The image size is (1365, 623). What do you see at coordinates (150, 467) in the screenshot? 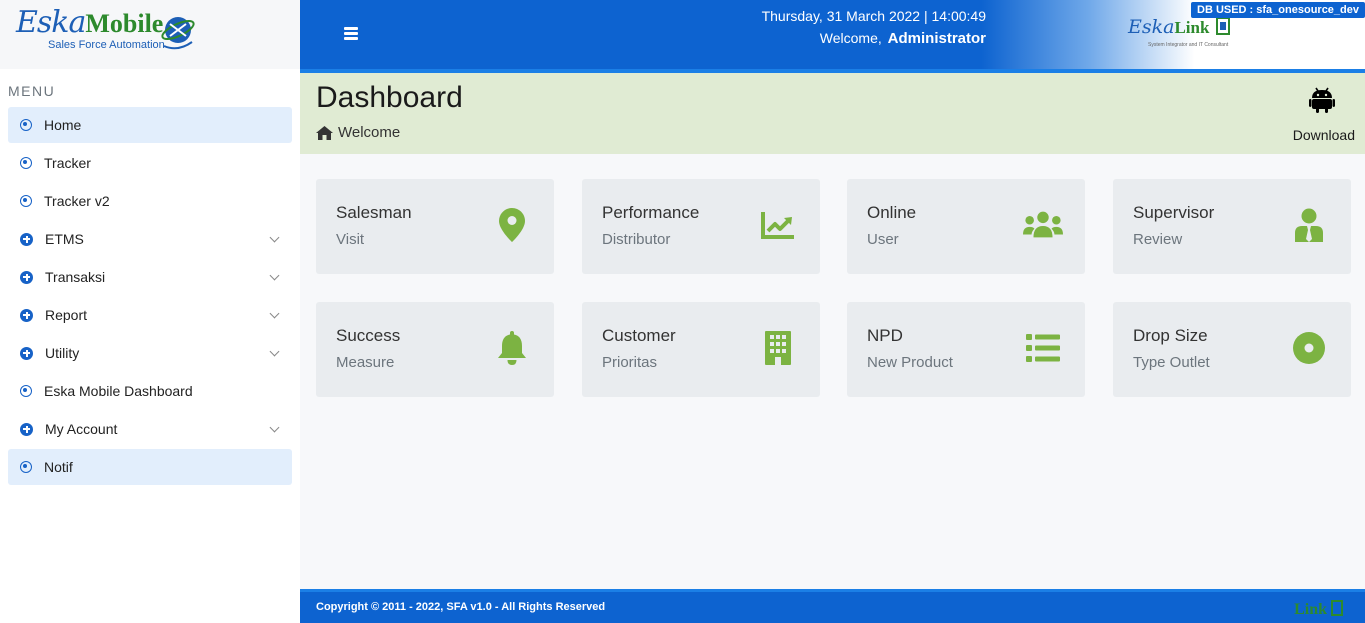
I see `sidebar-item-notif: Notif` at bounding box center [150, 467].